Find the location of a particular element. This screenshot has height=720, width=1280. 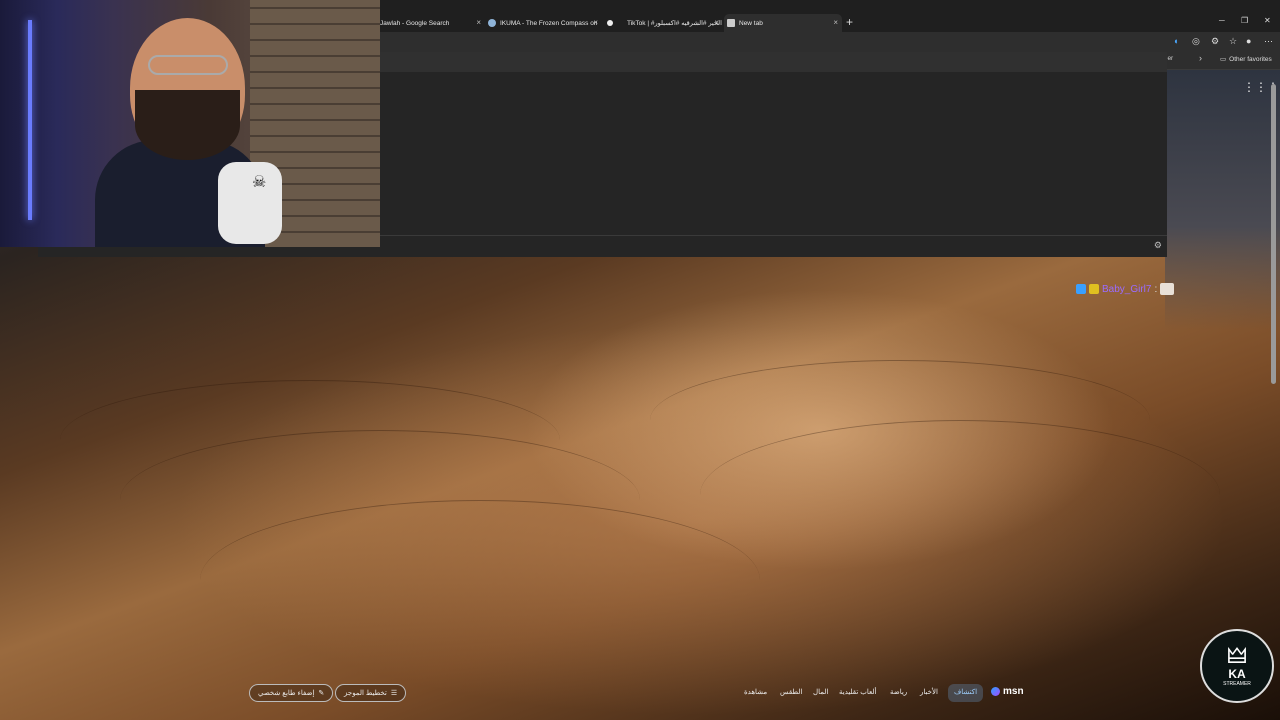

copilot-icon: ◎ is located at coordinates (1196, 41).